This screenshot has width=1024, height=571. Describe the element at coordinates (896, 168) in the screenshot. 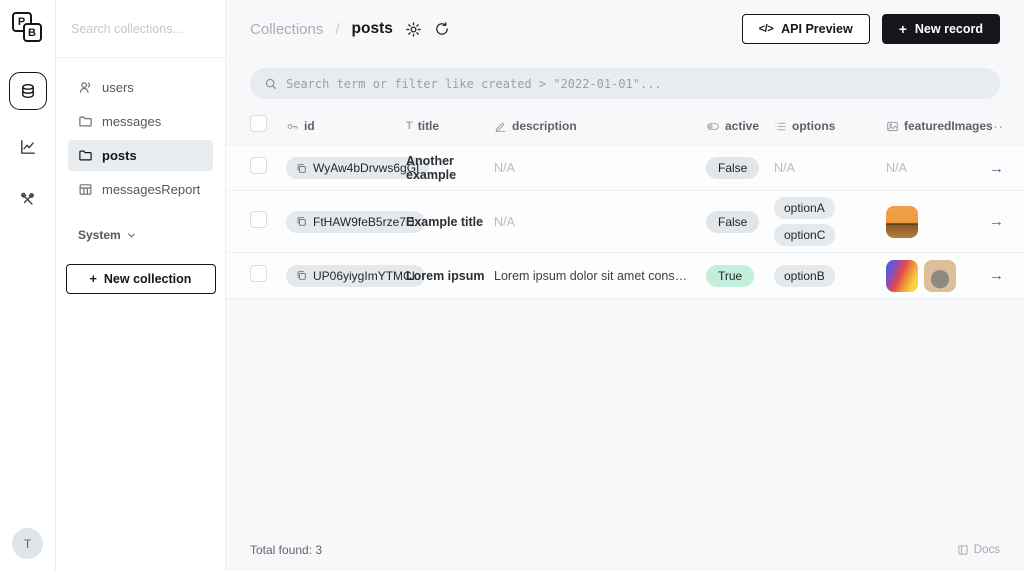

I see `images-na: N/A` at that location.